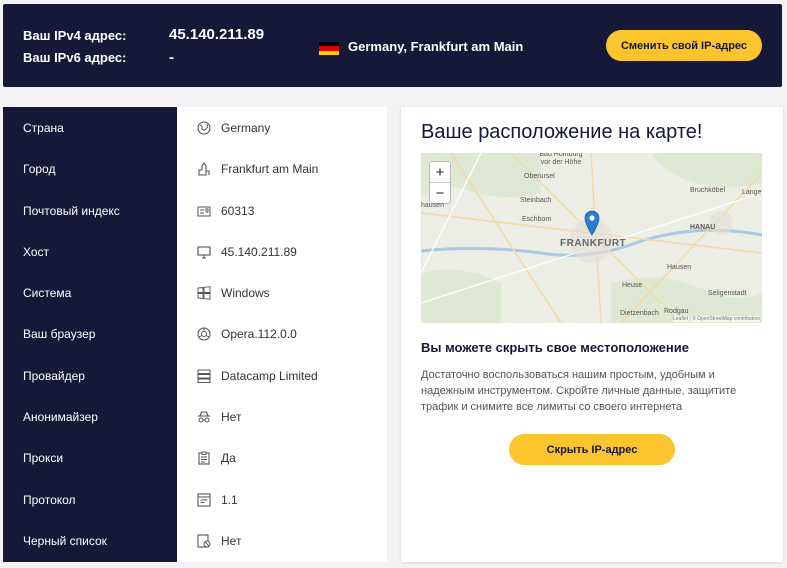 This screenshot has width=787, height=568. Describe the element at coordinates (238, 211) in the screenshot. I see `value-postcode: 60313` at that location.